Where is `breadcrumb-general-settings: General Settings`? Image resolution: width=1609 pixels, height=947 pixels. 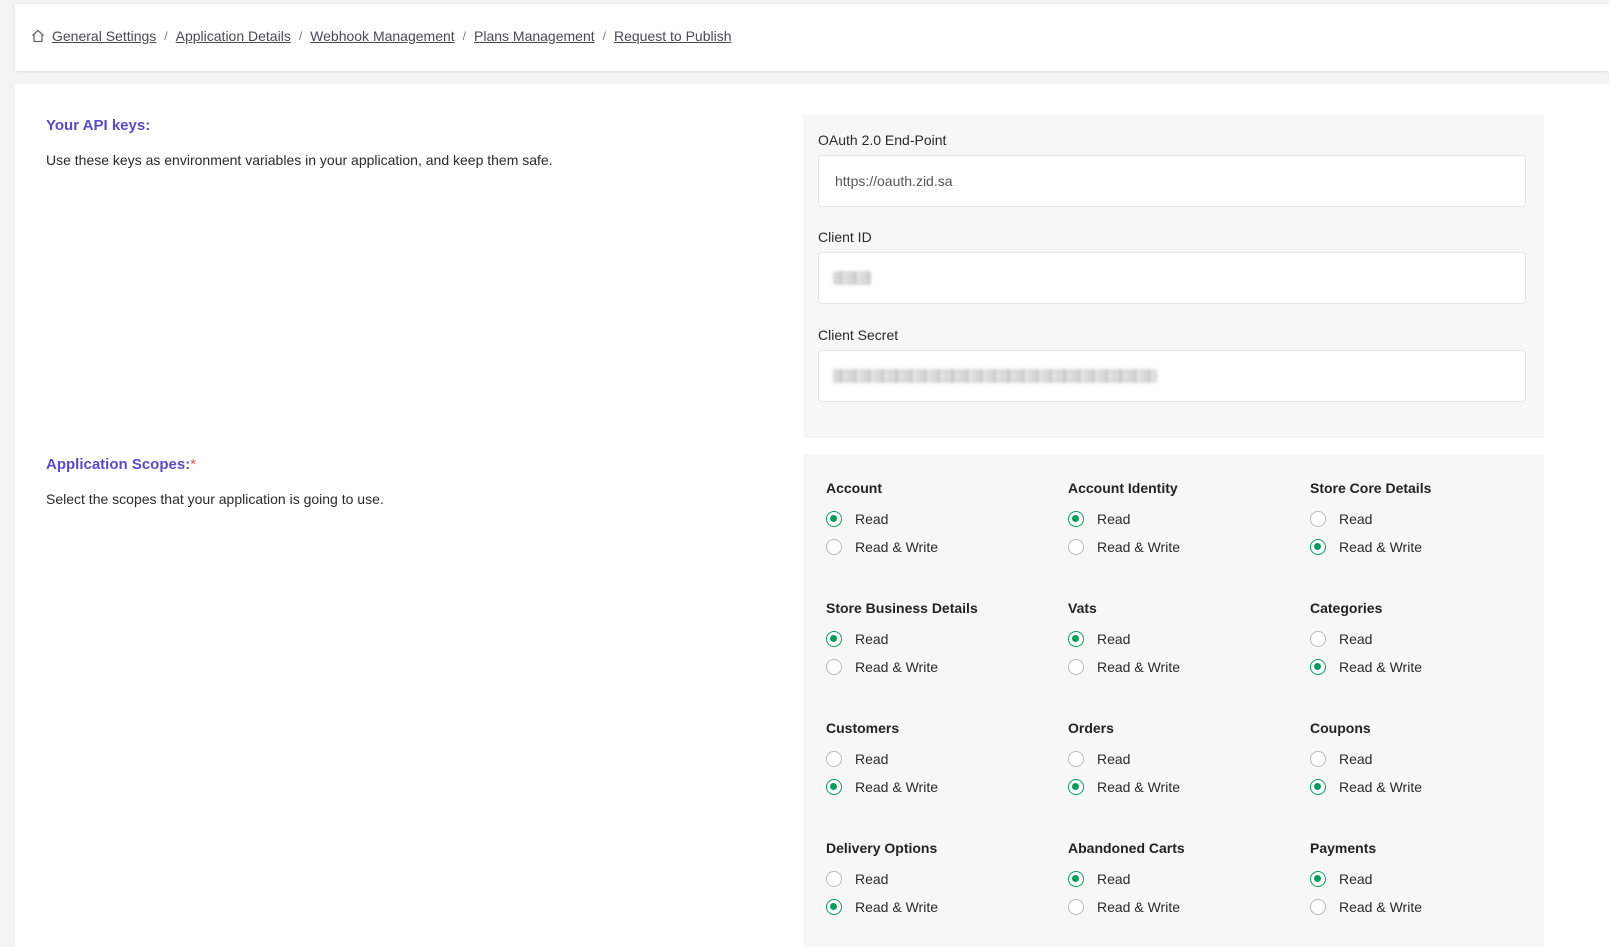 breadcrumb-general-settings: General Settings is located at coordinates (104, 36).